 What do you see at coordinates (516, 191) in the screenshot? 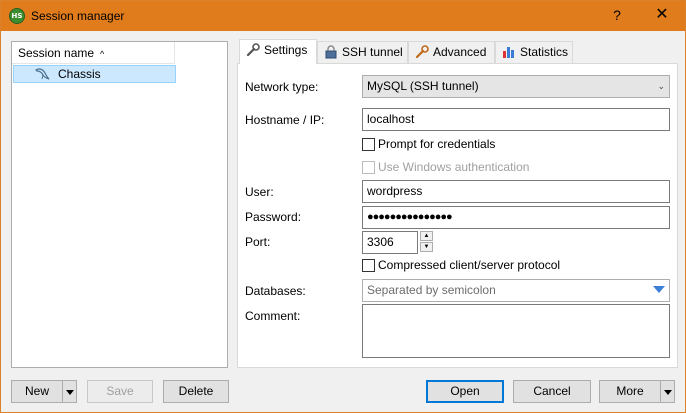
I see `user-input: wordpress` at bounding box center [516, 191].